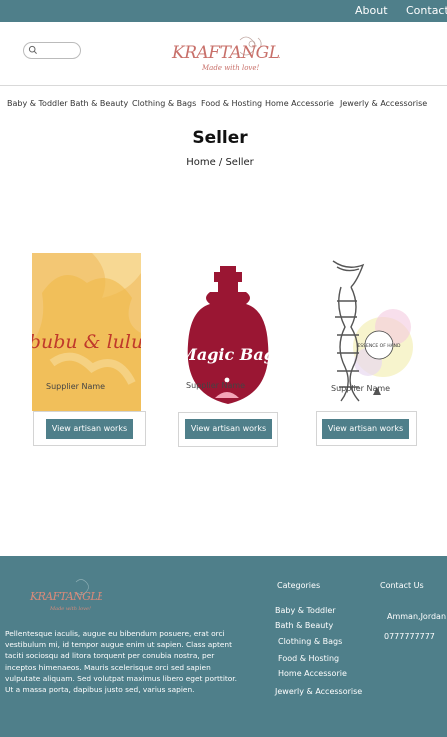  Describe the element at coordinates (379, 346) in the screenshot. I see `essence-of-hand-badge: ESSENCE OF HAND` at that location.